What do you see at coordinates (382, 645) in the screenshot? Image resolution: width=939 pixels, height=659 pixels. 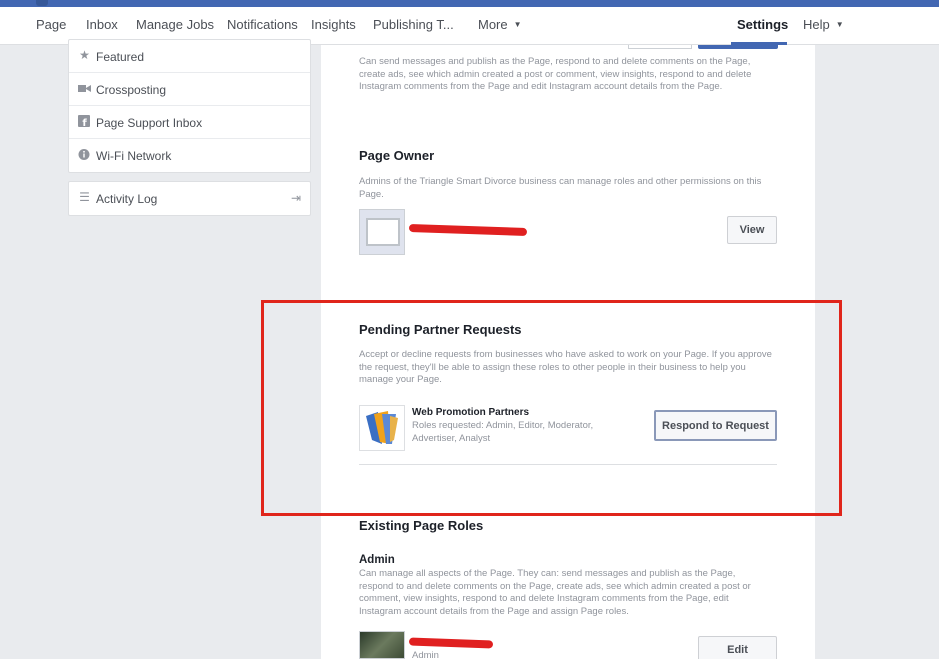 I see `admin-avatar` at bounding box center [382, 645].